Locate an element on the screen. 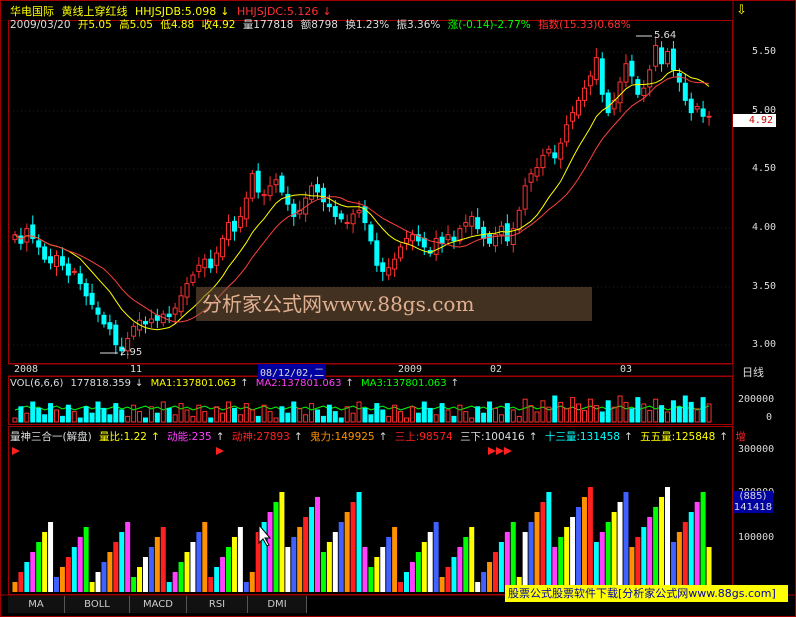 The height and width of the screenshot is (617, 796). open: 开5.05 is located at coordinates (94, 25).